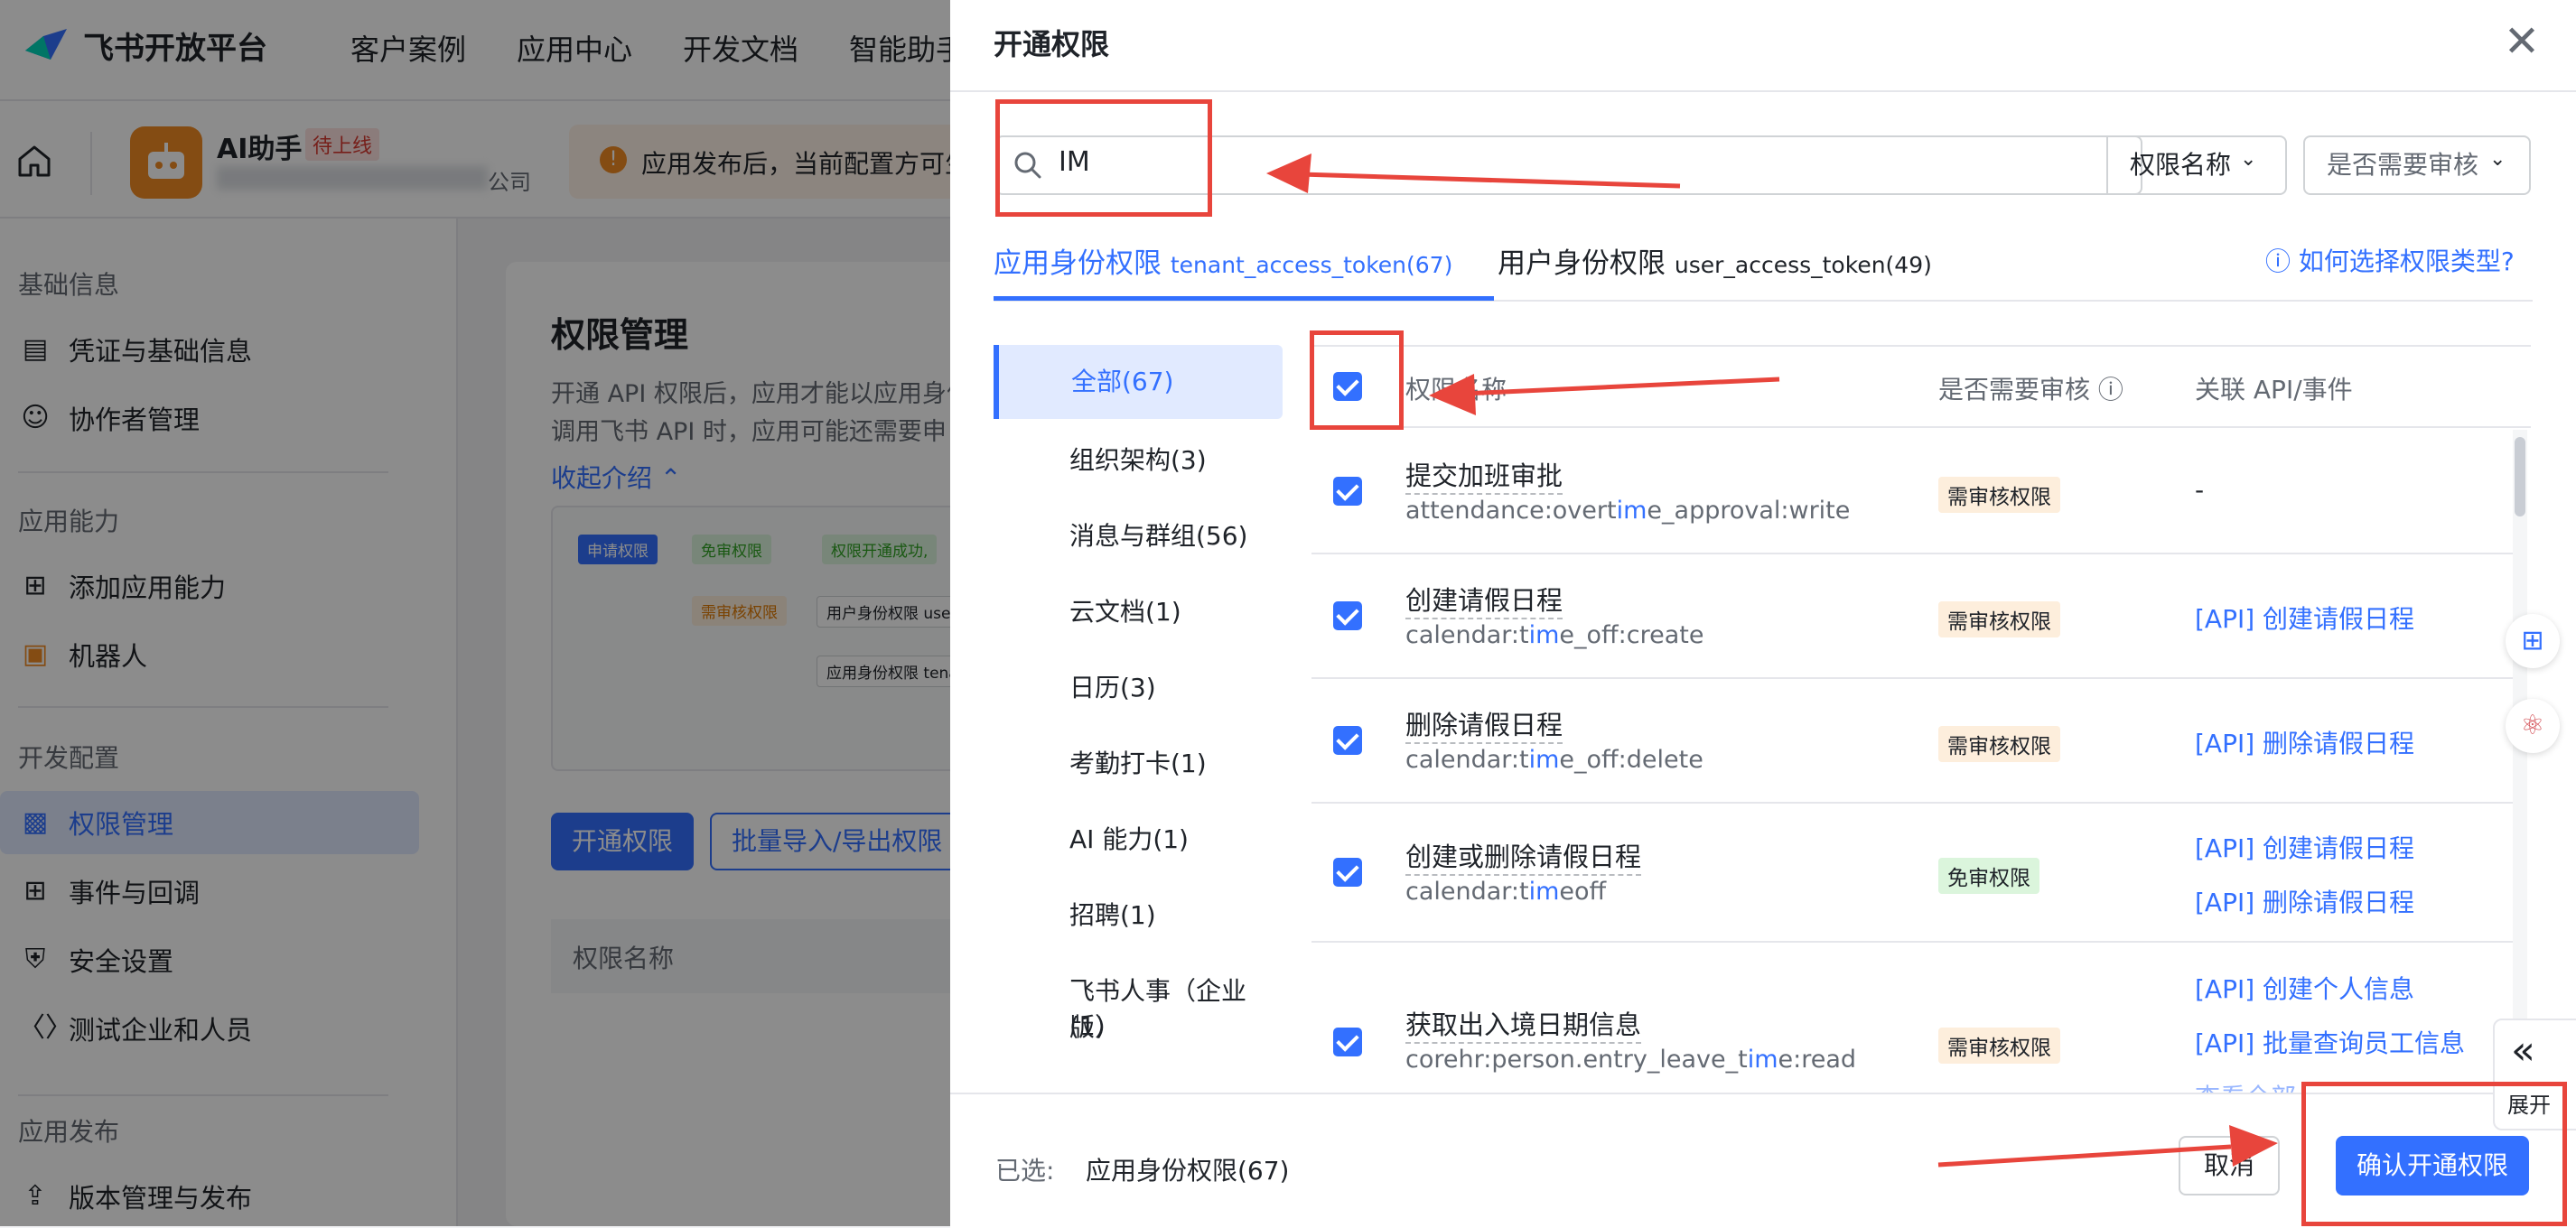 This screenshot has width=2576, height=1228. What do you see at coordinates (1138, 914) in the screenshot?
I see `category-recruit: 招聘(1)` at bounding box center [1138, 914].